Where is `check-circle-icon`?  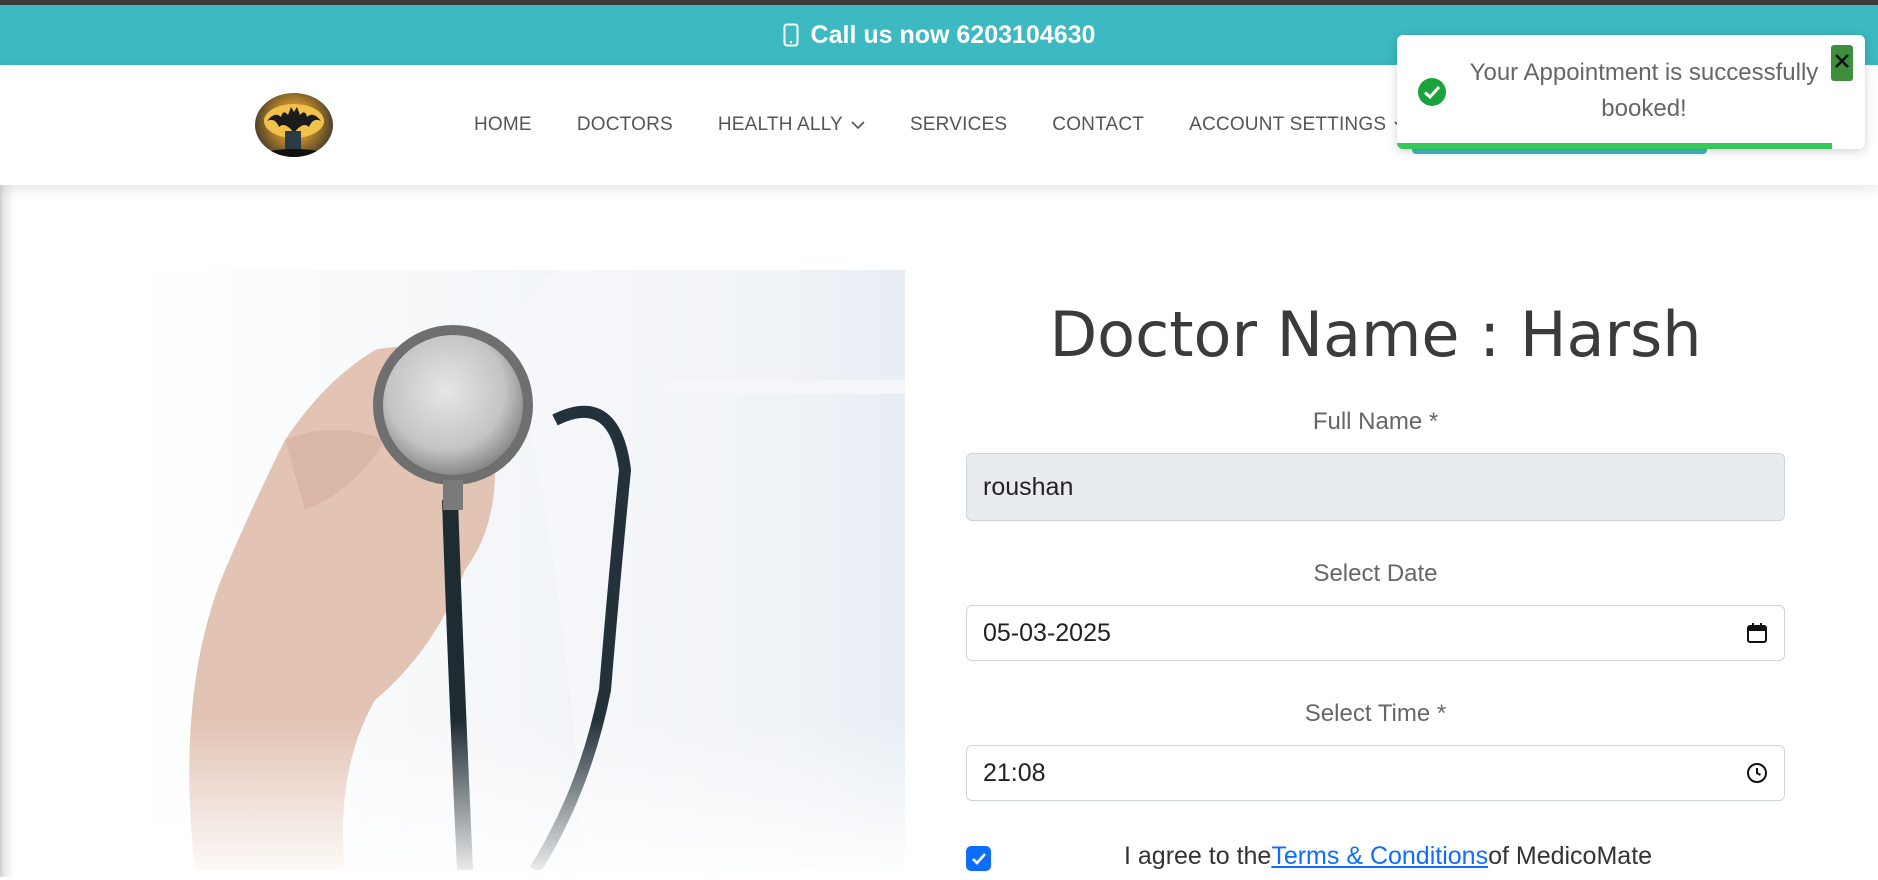 check-circle-icon is located at coordinates (1432, 94).